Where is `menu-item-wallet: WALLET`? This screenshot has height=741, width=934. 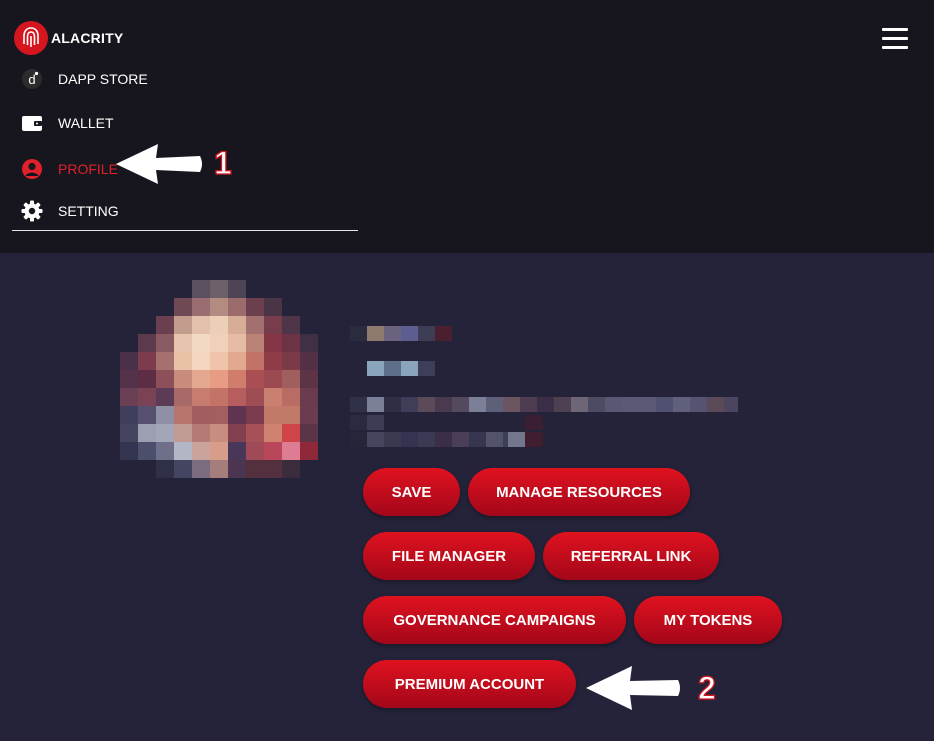
menu-item-wallet: WALLET is located at coordinates (67, 123).